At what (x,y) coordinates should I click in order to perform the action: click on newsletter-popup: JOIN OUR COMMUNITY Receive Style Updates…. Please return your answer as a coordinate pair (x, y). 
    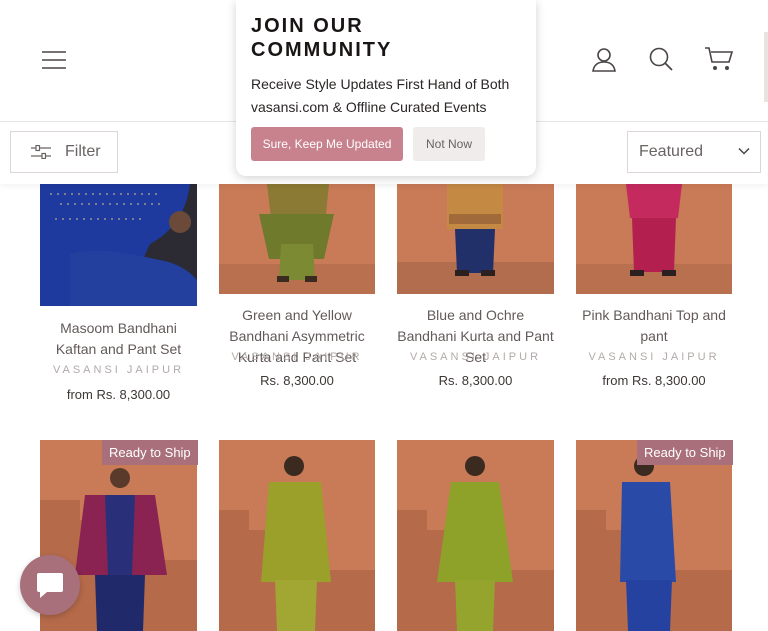
    Looking at the image, I should click on (386, 88).